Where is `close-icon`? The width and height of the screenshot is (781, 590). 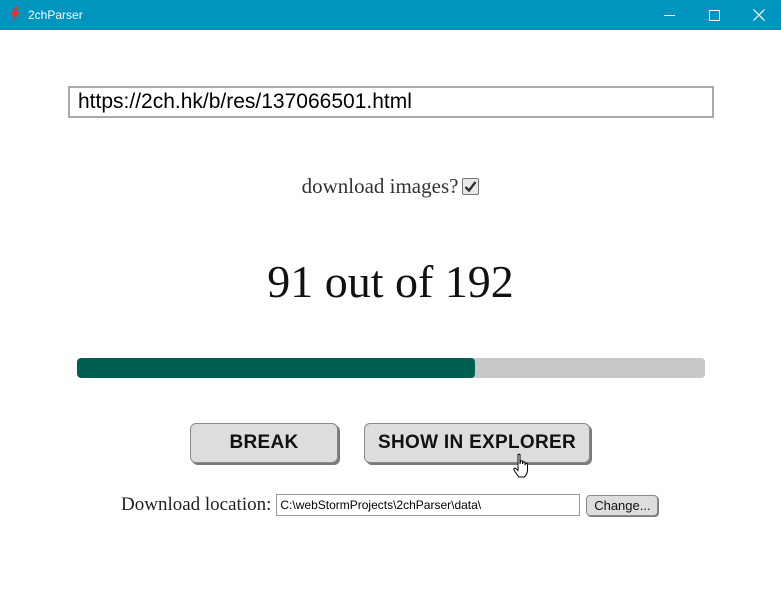 close-icon is located at coordinates (759, 15).